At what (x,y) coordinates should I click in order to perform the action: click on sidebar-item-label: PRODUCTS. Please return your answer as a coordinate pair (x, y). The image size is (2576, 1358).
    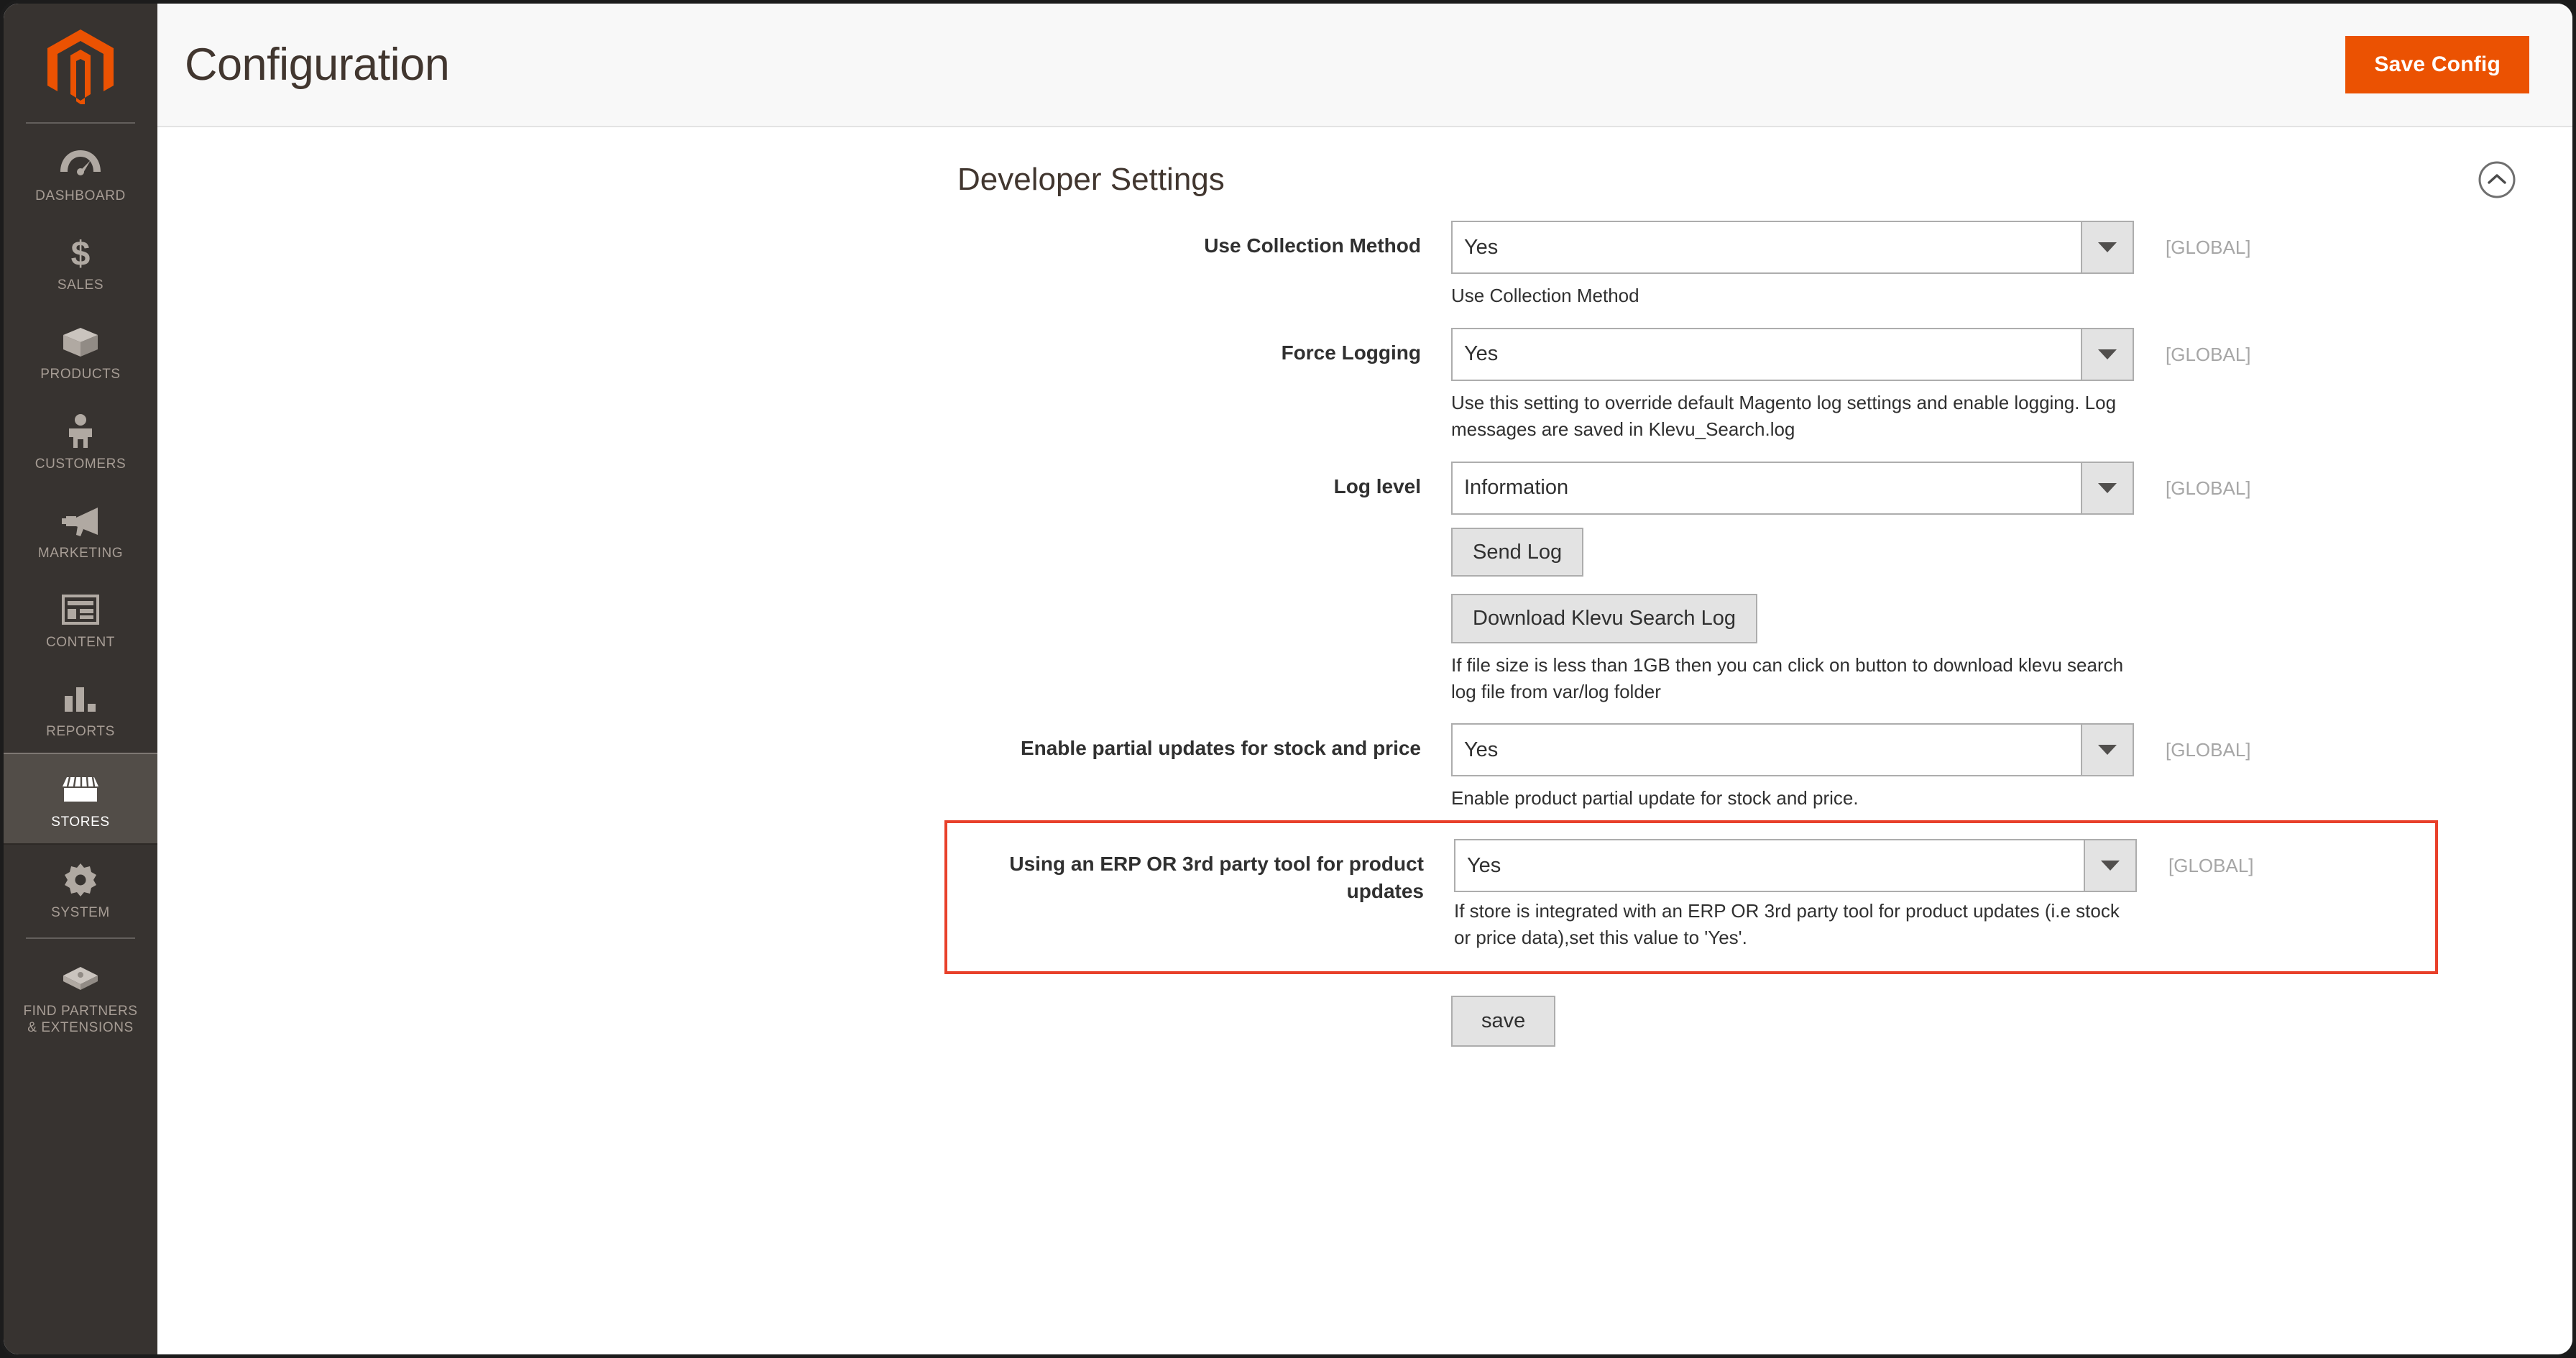
    Looking at the image, I should click on (80, 374).